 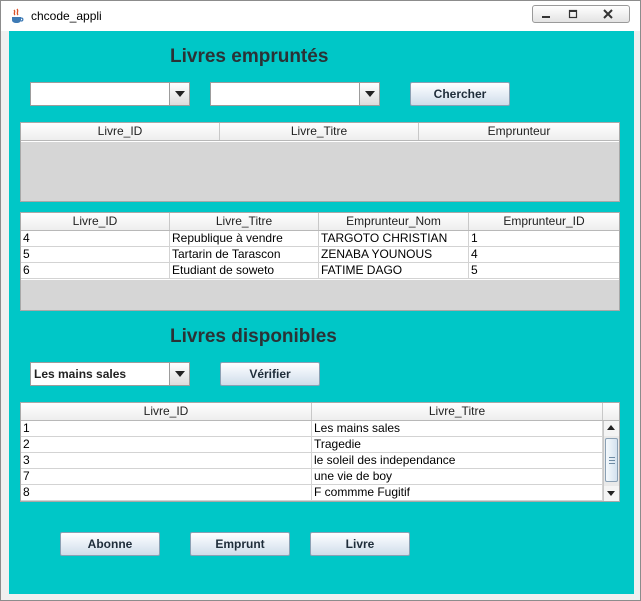 I want to click on scroll-up-icon, so click(x=611, y=428).